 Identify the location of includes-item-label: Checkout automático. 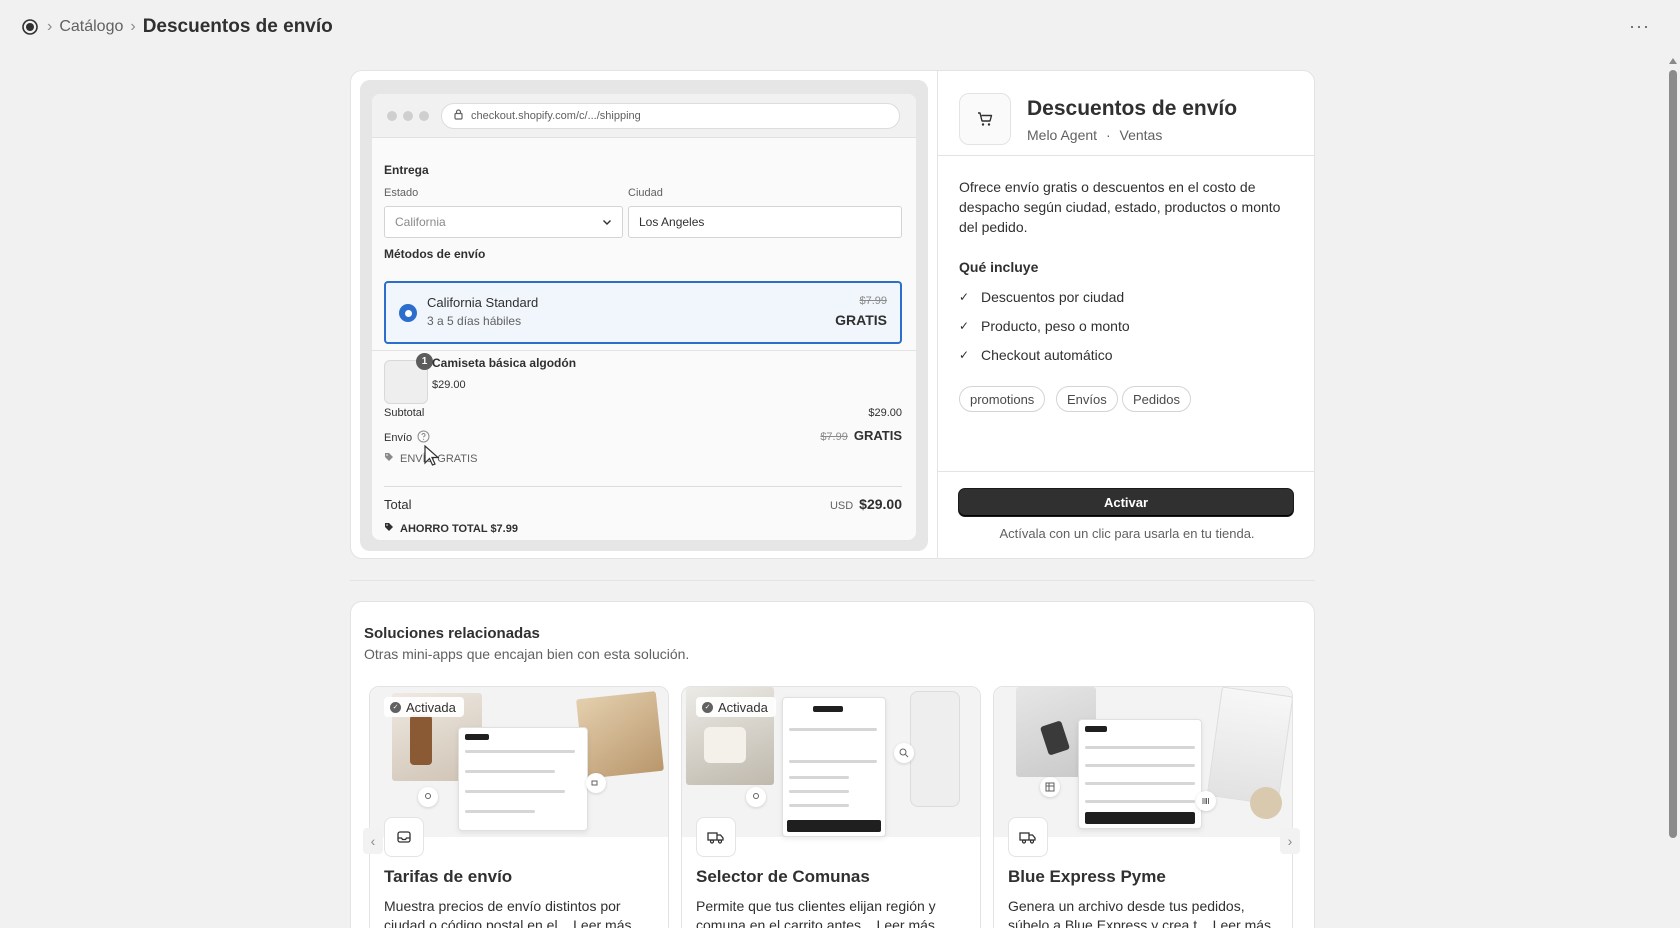
(1047, 355).